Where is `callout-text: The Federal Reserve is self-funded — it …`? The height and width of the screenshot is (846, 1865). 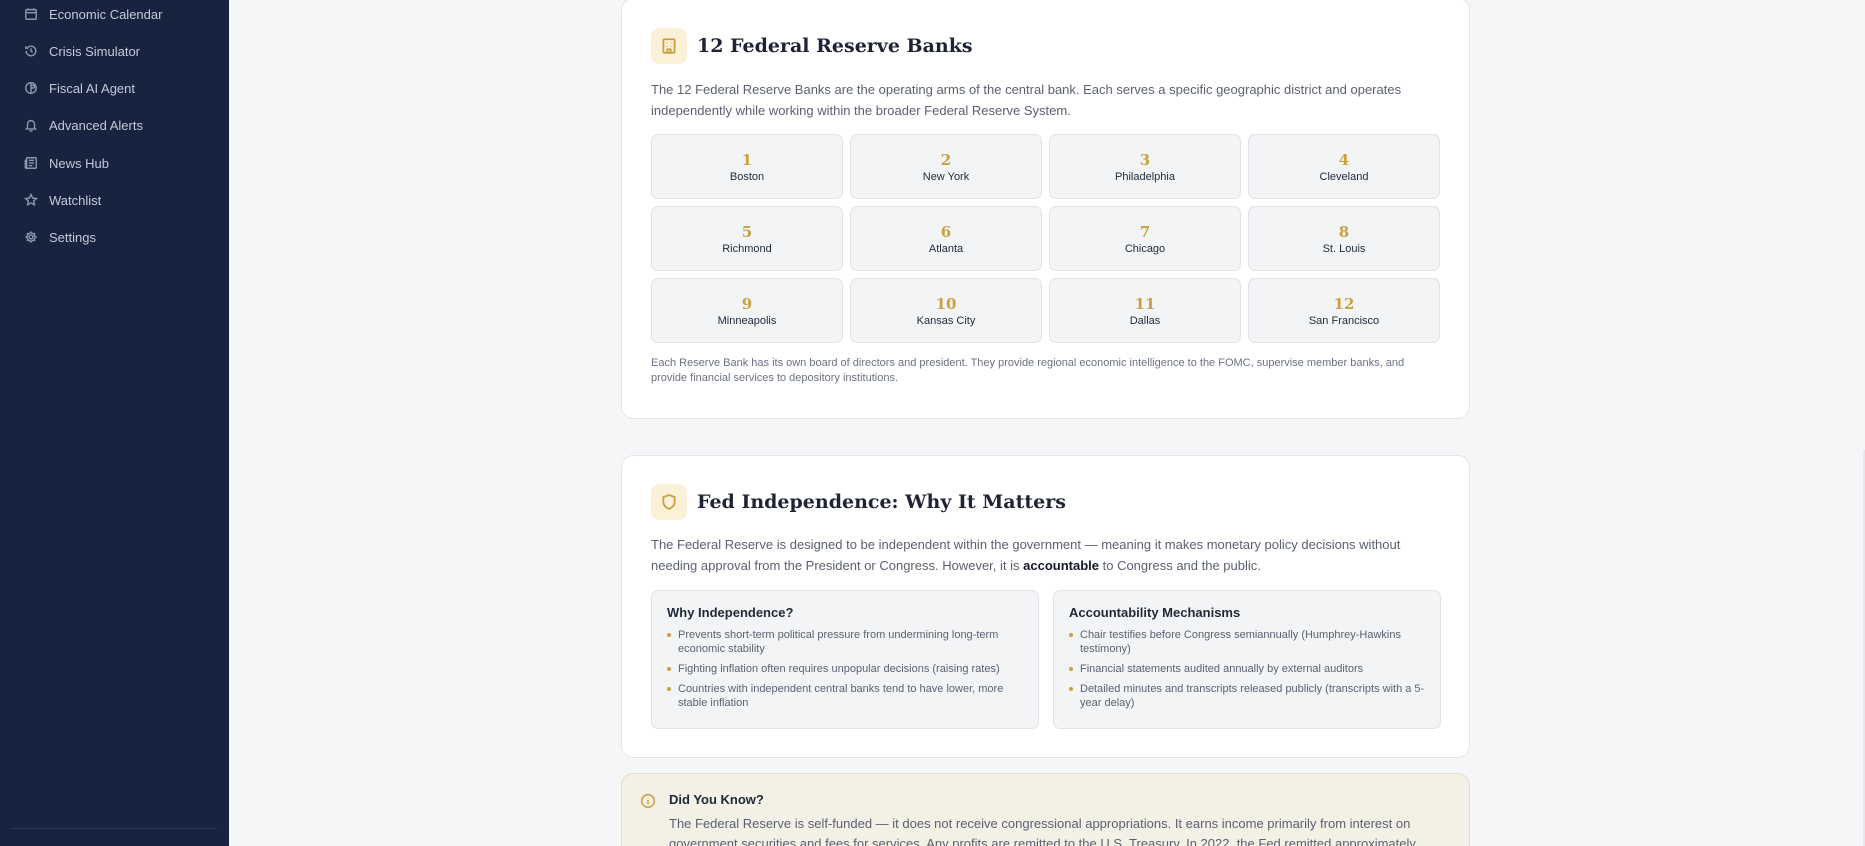
callout-text: The Federal Reserve is self-funded — it … is located at coordinates (1042, 831).